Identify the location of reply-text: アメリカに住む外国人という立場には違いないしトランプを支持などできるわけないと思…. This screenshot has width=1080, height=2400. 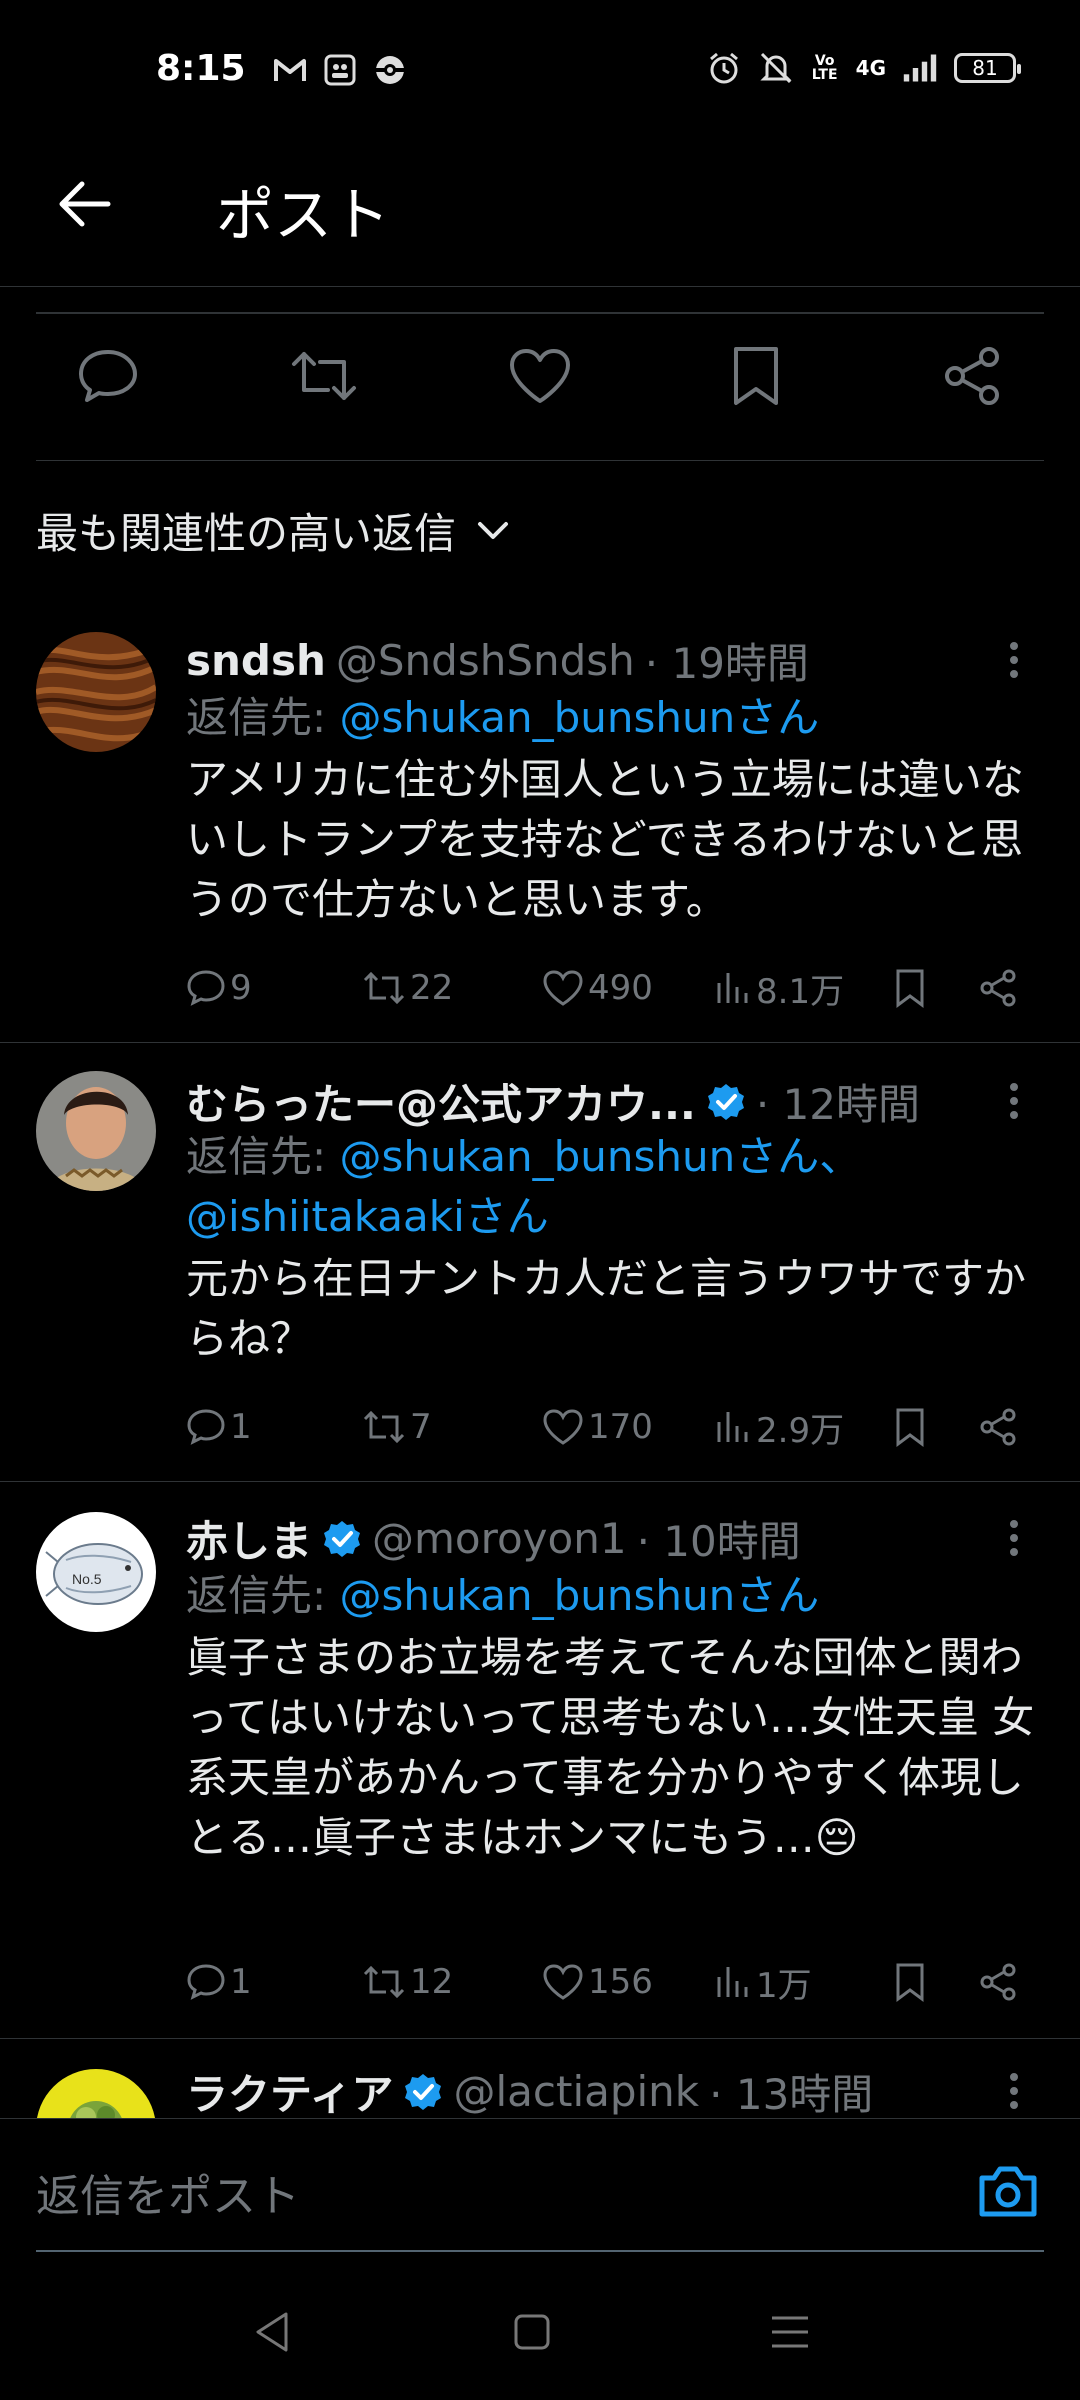
(605, 839).